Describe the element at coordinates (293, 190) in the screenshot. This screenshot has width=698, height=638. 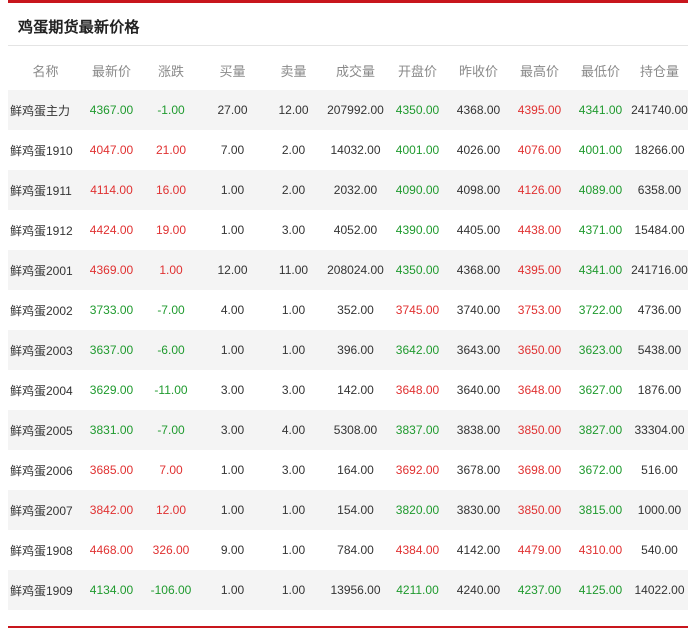
I see `ask-volume-cell: 2.00` at that location.